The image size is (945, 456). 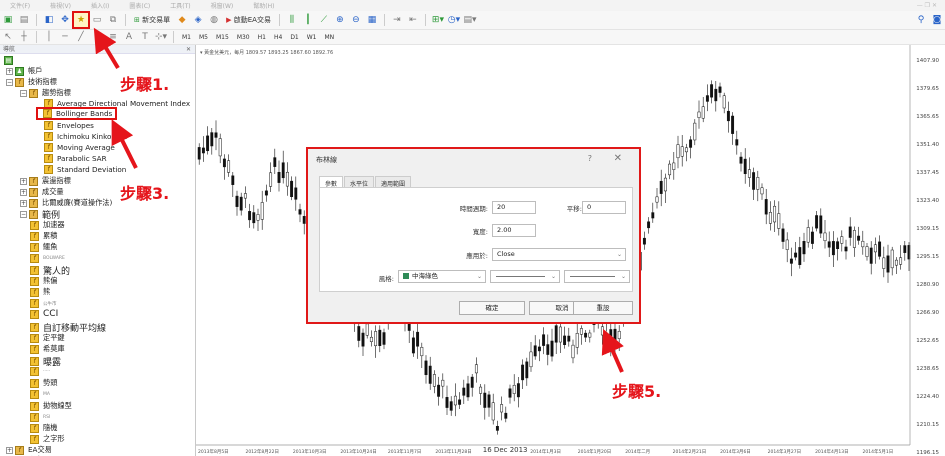 I want to click on tree-item-accelerator: f 加速器, so click(x=47, y=225).